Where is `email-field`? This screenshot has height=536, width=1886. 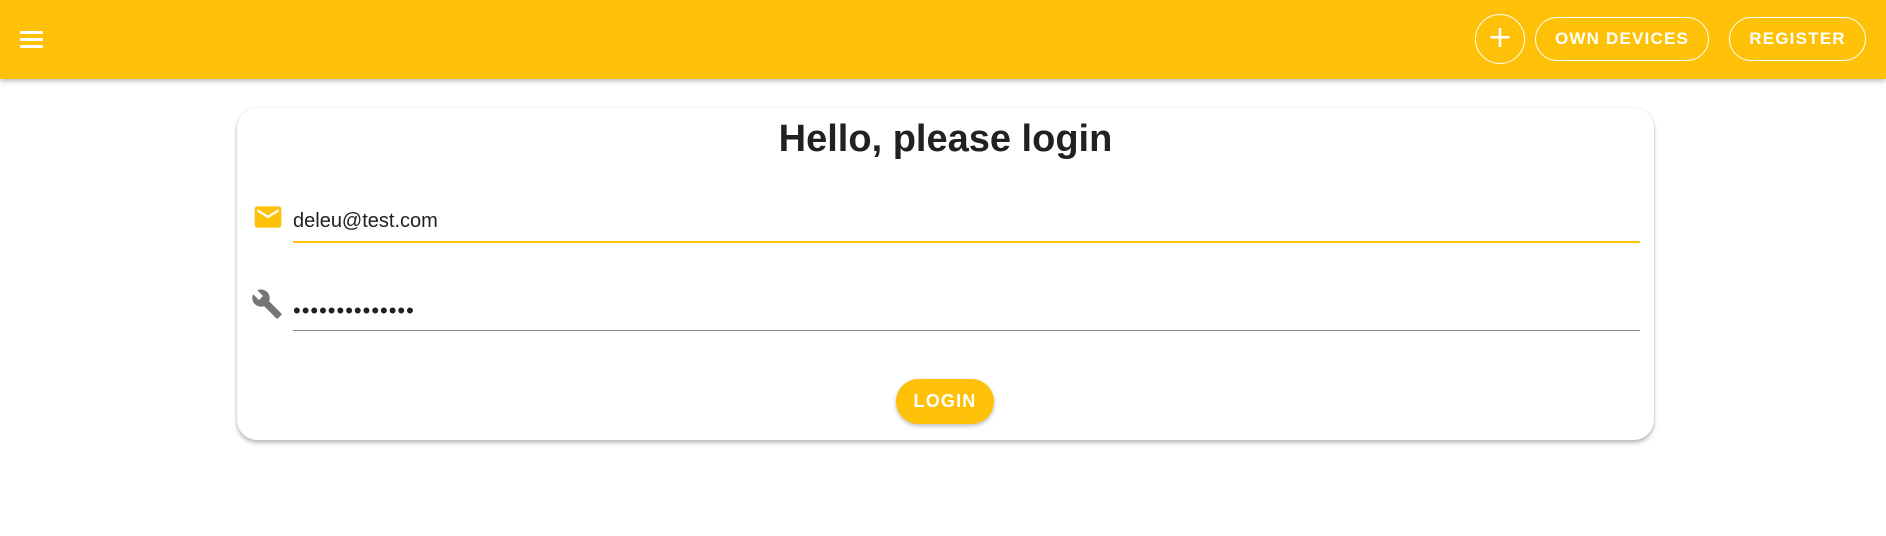 email-field is located at coordinates (966, 219).